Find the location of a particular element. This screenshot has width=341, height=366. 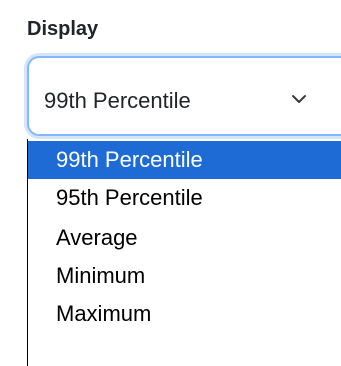

option-minimum: Minimum is located at coordinates (184, 276).